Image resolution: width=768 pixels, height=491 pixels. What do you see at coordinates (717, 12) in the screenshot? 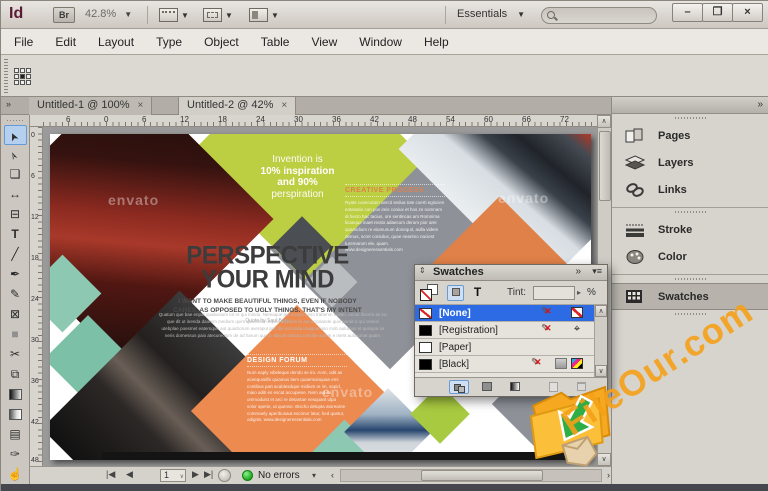
I see `maximize-button: ❐` at bounding box center [717, 12].